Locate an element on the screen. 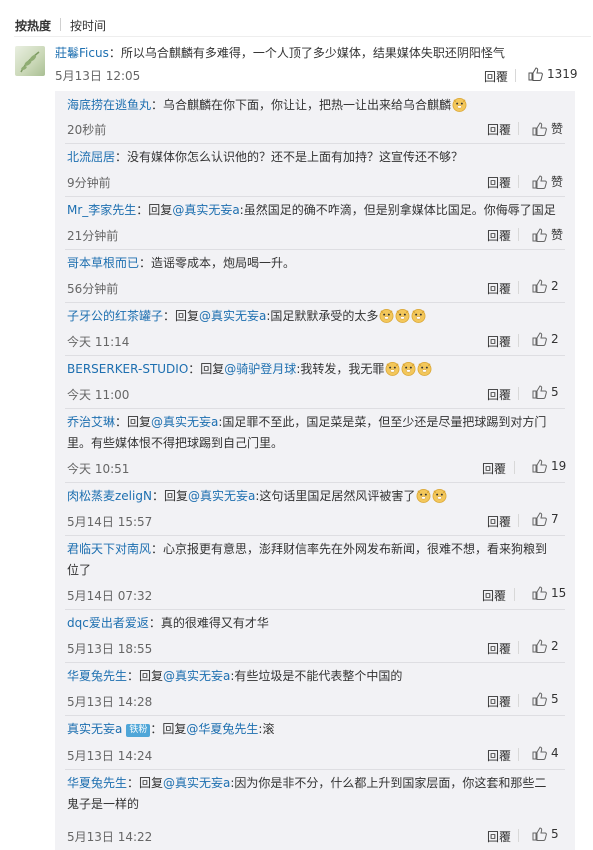 The height and width of the screenshot is (850, 593). tab-hot: 按热度 is located at coordinates (33, 25).